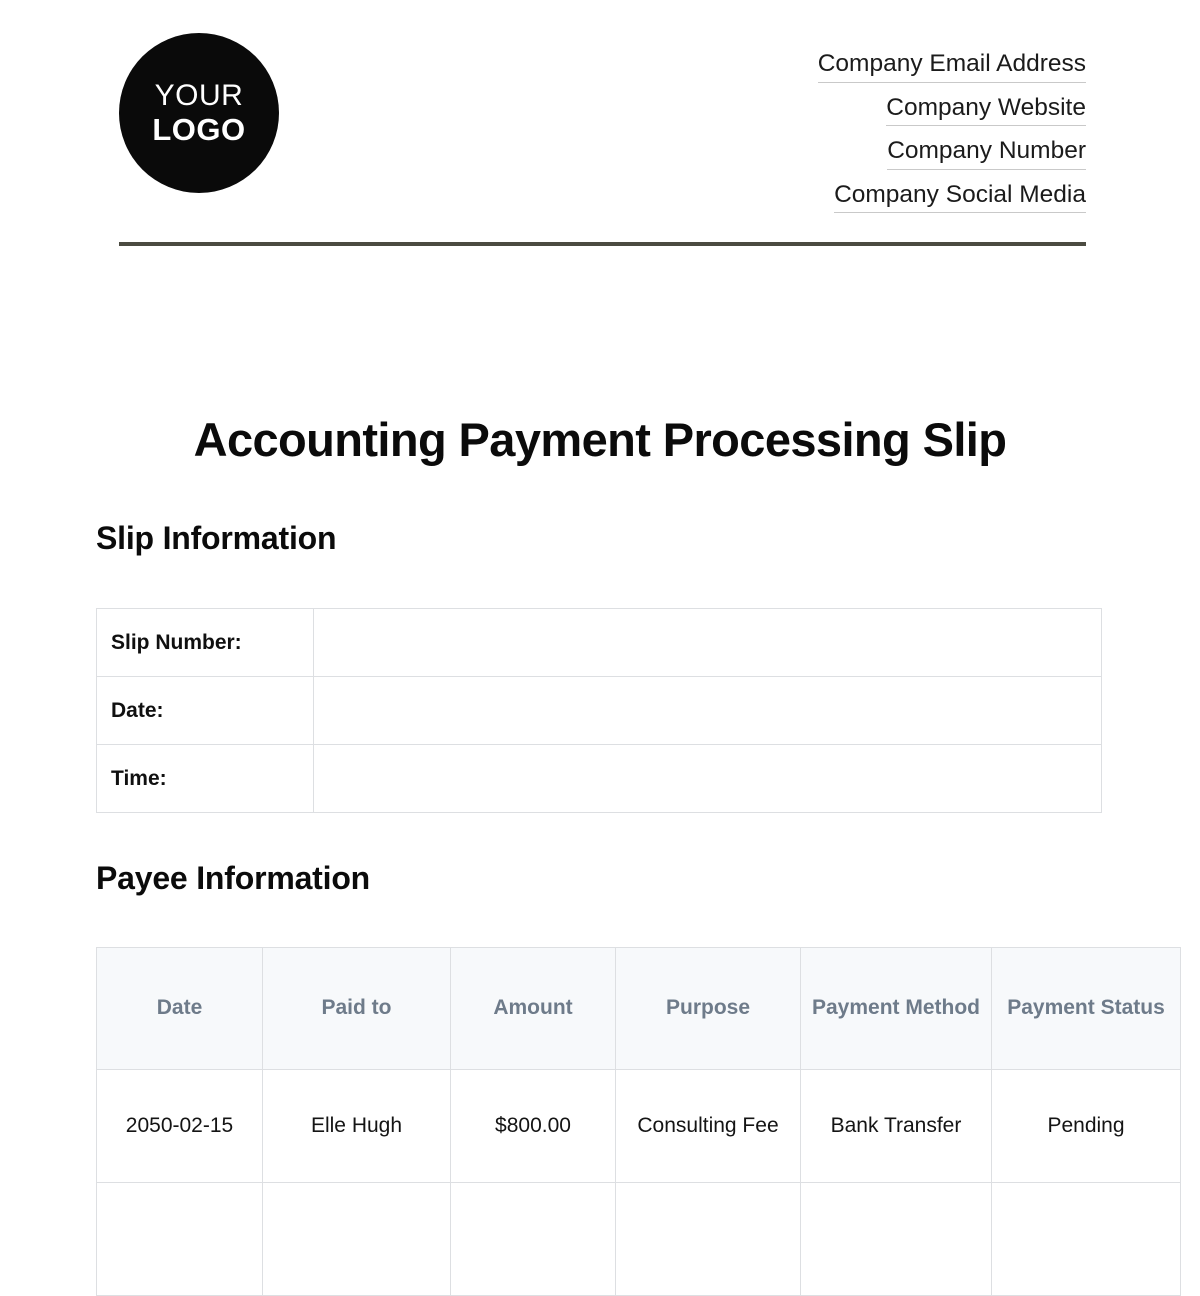 The image size is (1200, 1296). Describe the element at coordinates (707, 710) in the screenshot. I see `slip-date-value` at that location.